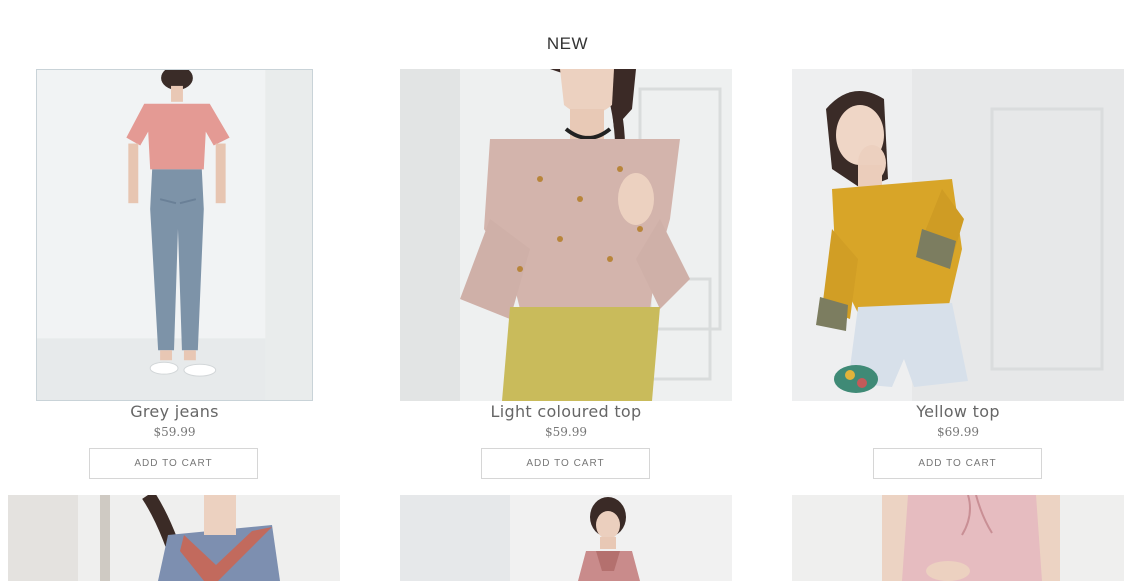  I want to click on product-image-row2-col3, so click(958, 538).